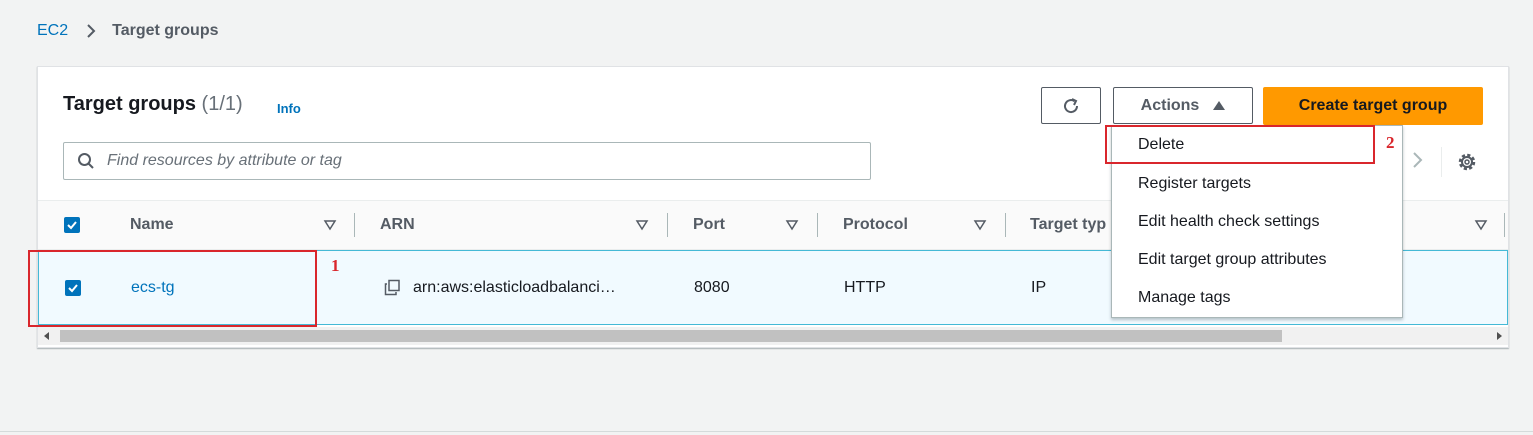  Describe the element at coordinates (165, 30) in the screenshot. I see `breadcrumb-current: Target groups` at that location.